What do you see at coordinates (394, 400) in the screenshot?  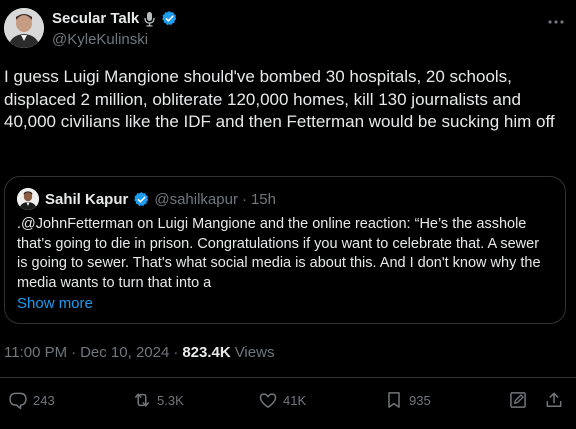 I see `bookmark-icon` at bounding box center [394, 400].